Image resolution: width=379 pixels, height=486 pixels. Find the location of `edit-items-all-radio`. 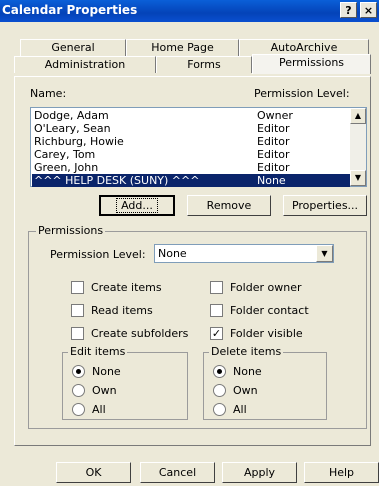

edit-items-all-radio is located at coordinates (78, 409).